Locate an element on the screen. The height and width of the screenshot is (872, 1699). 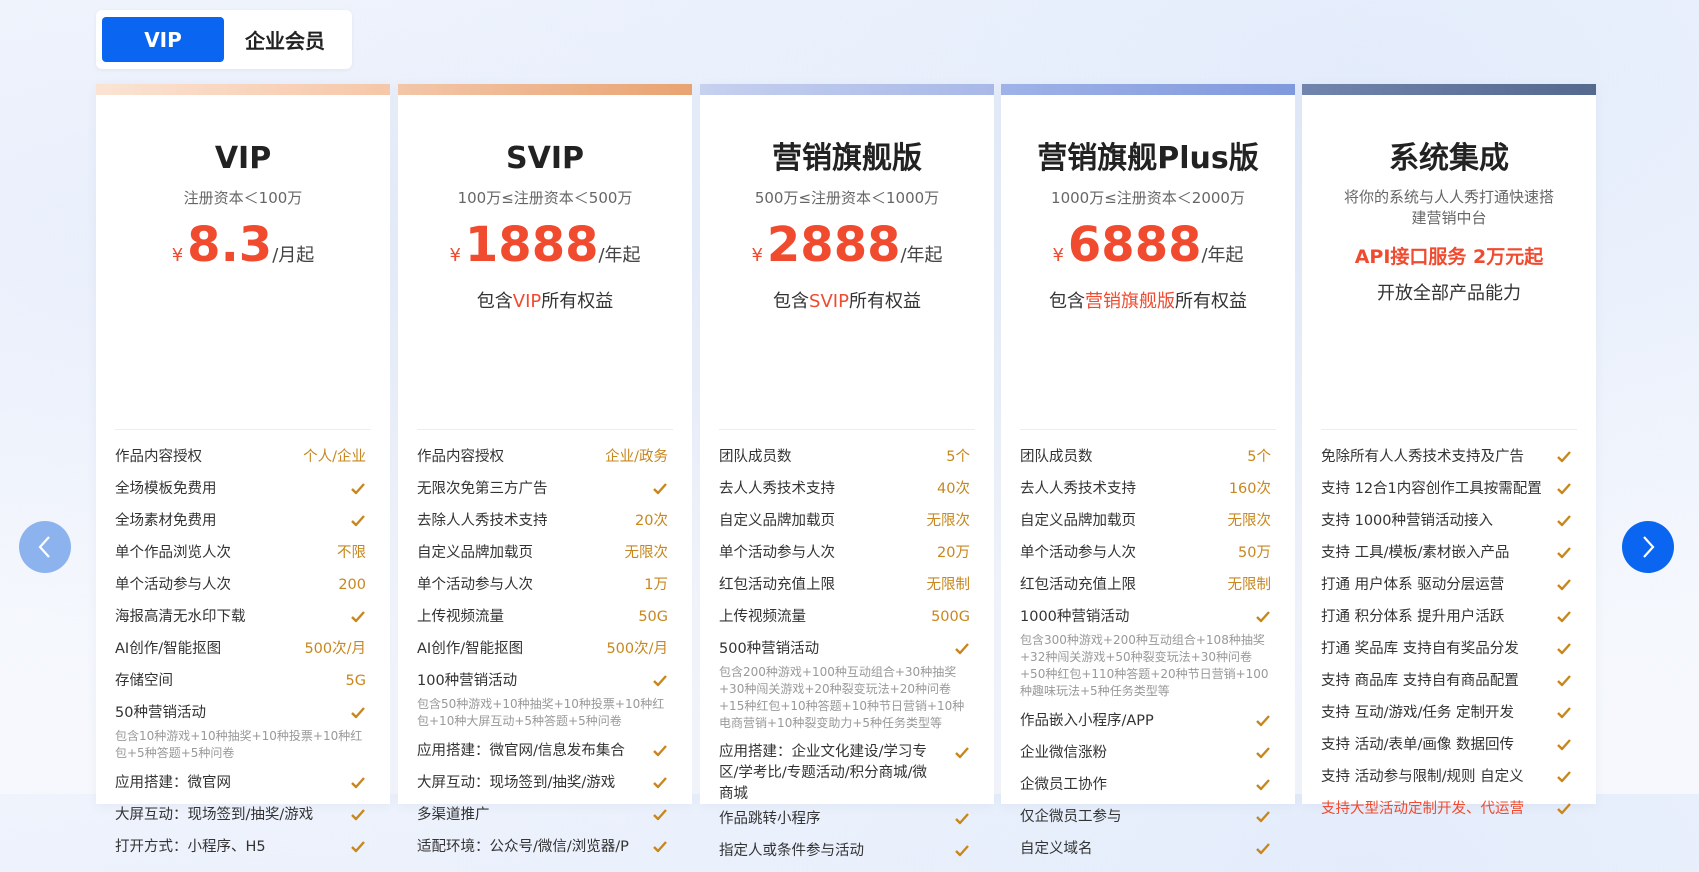
feature-row: 支持 工具/模板/素材嵌入产品 is located at coordinates (1446, 558).